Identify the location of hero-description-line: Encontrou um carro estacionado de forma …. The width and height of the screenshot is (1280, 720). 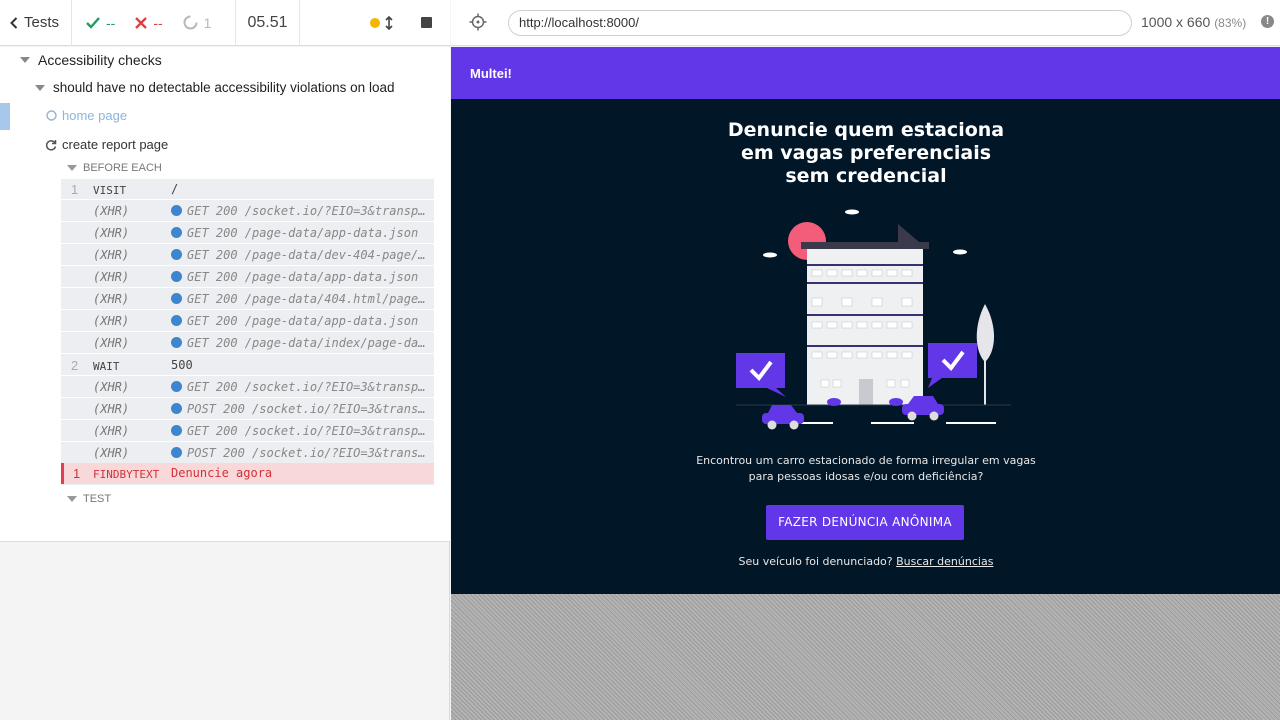
(866, 460).